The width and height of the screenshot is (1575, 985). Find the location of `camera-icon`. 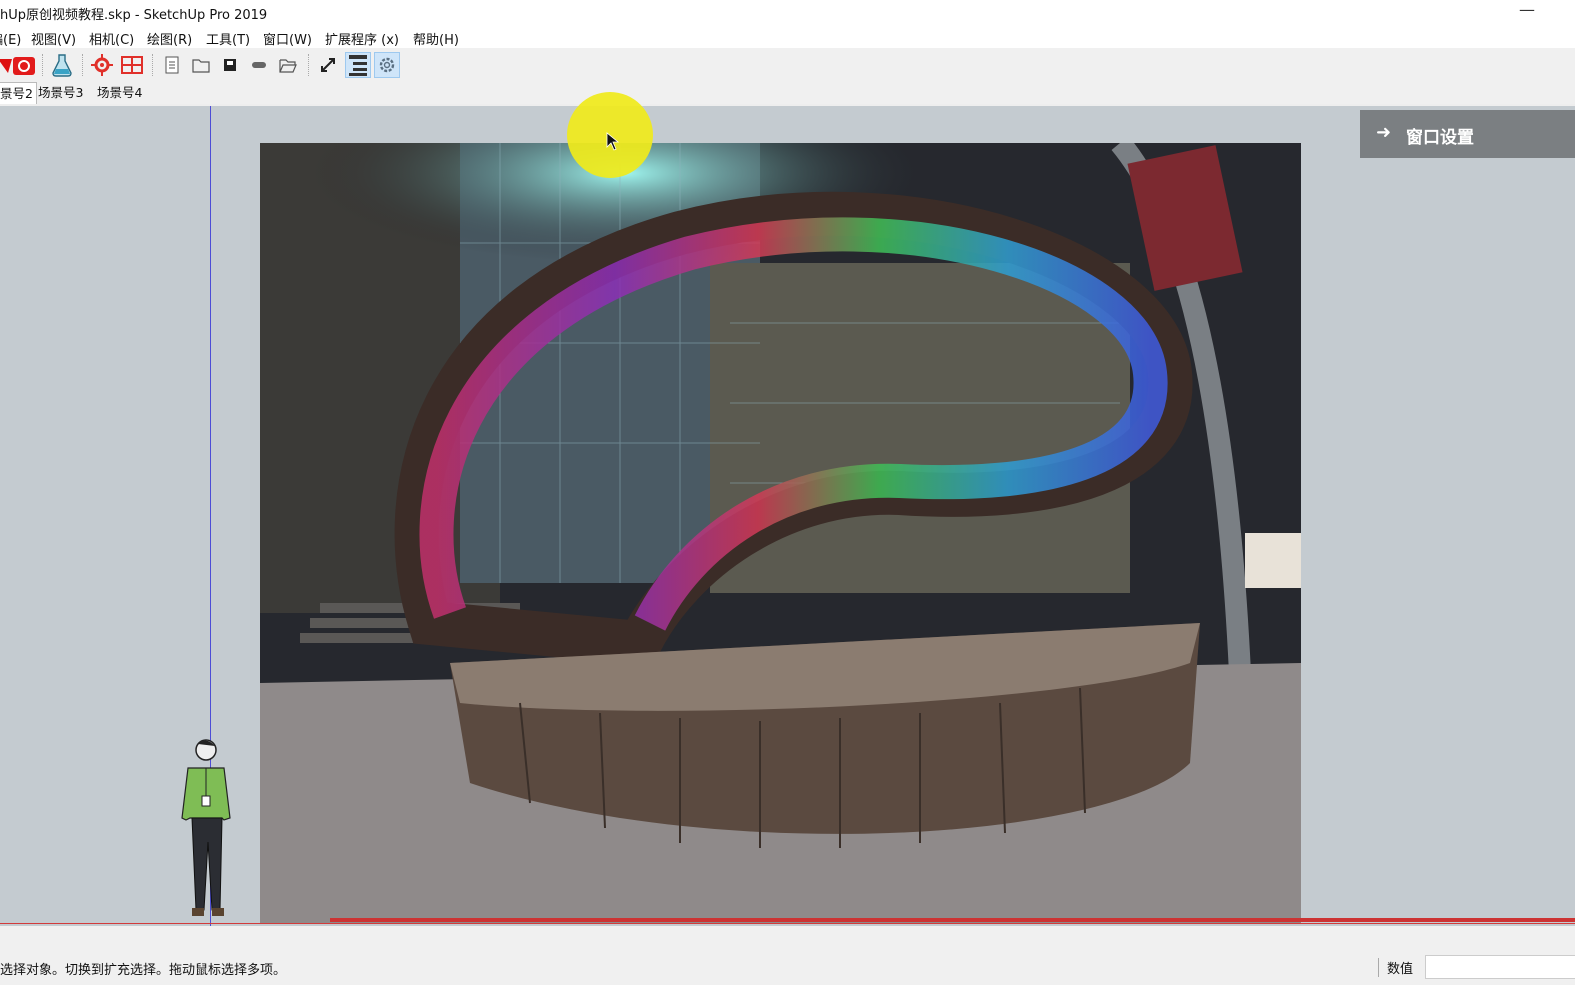

camera-icon is located at coordinates (24, 65).